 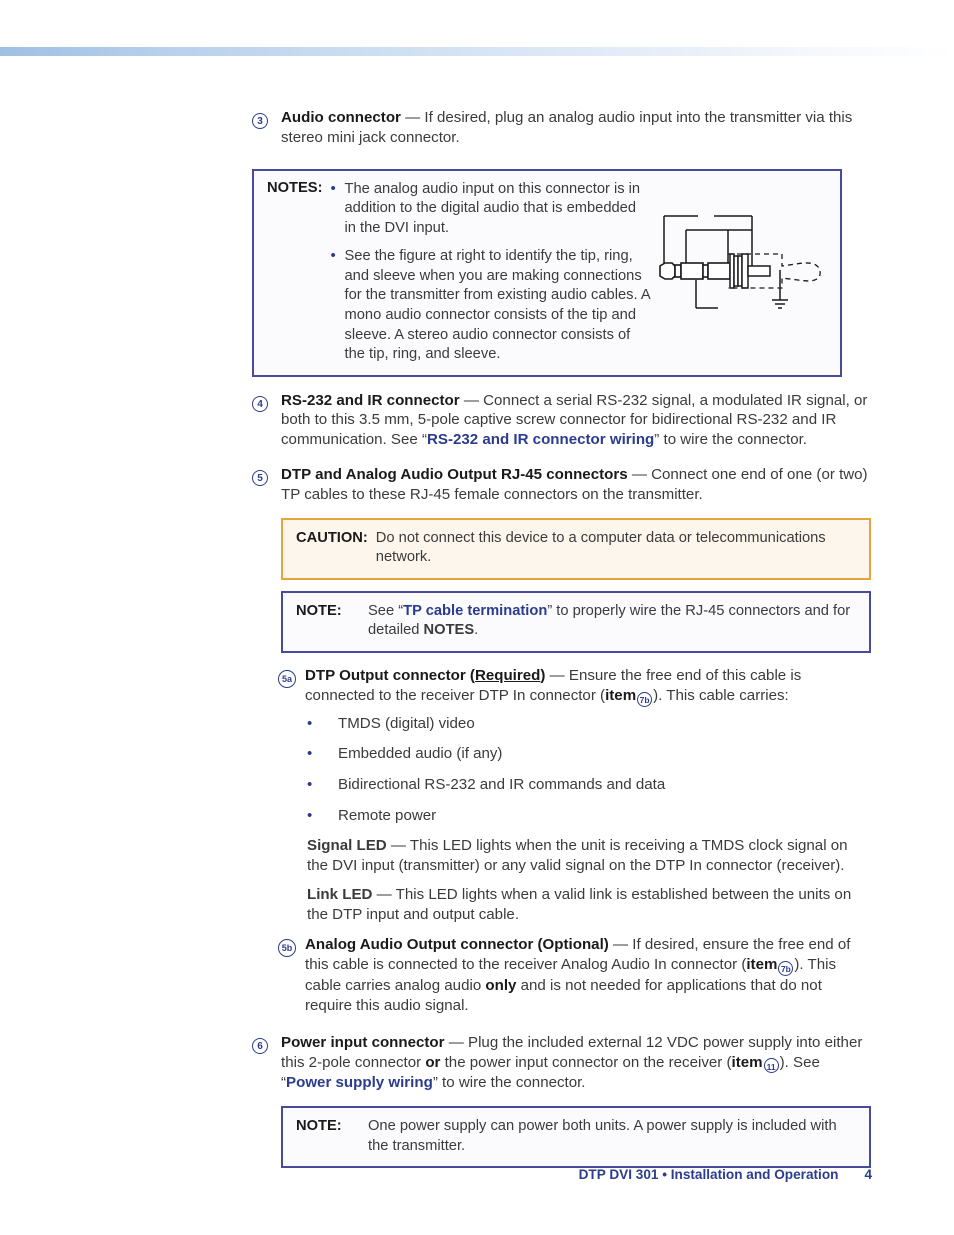 What do you see at coordinates (540, 439) in the screenshot?
I see `link-rs232-ir-connector-wiring: RS-232 and IR connector wiring` at bounding box center [540, 439].